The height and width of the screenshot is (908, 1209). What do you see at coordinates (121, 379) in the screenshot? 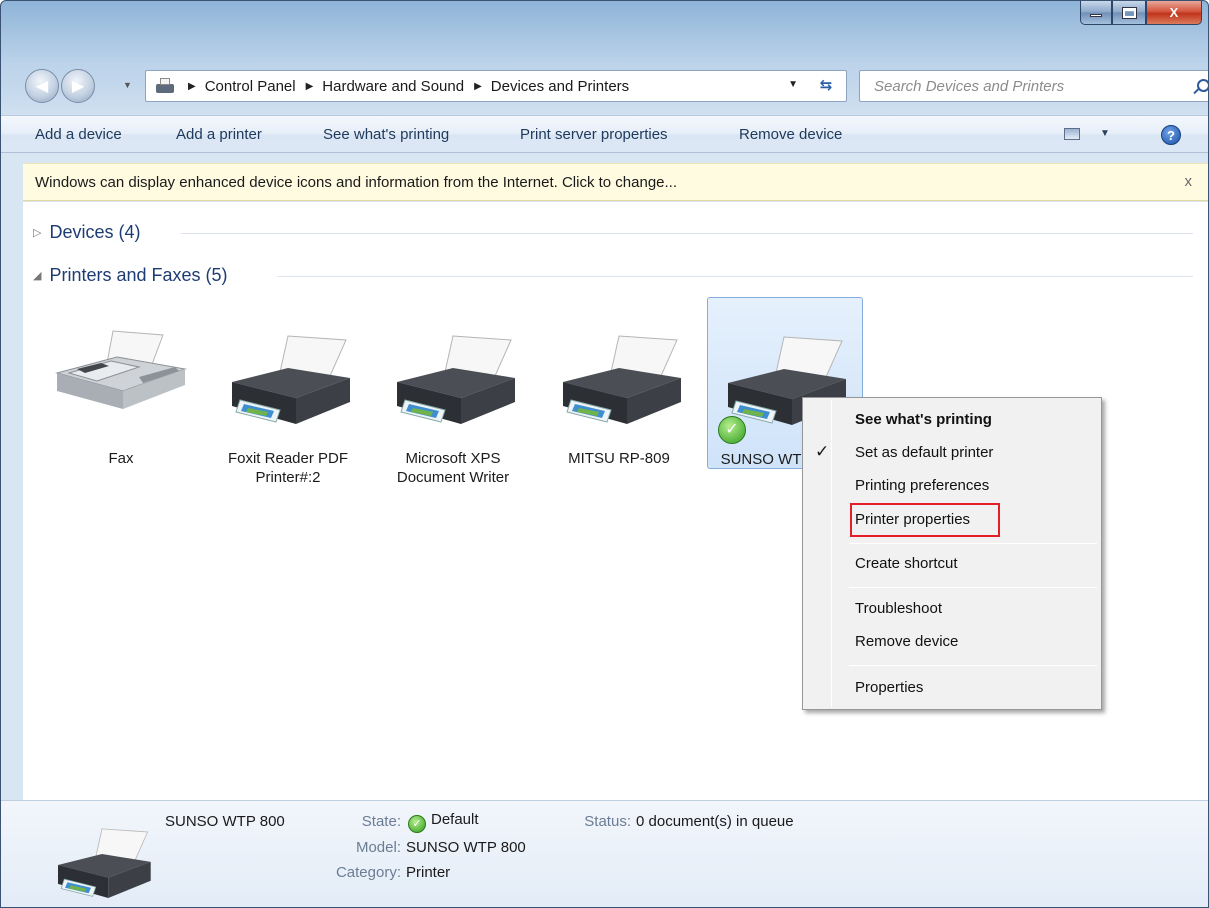
I see `fax-icon` at bounding box center [121, 379].